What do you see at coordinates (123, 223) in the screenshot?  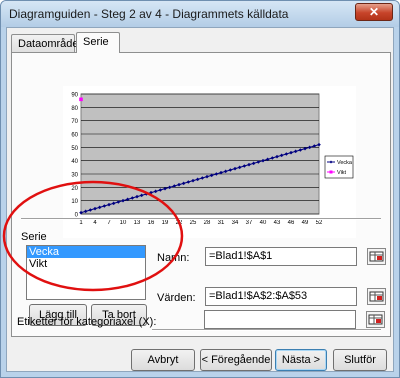 I see `x-tick-label: 10` at bounding box center [123, 223].